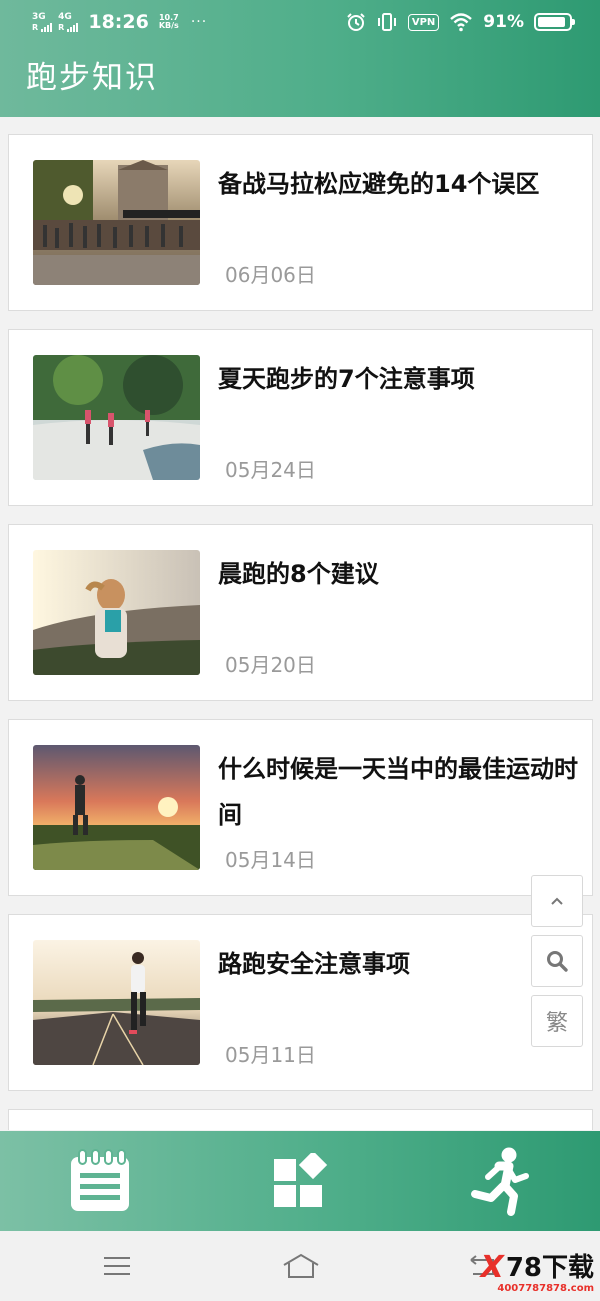 The width and height of the screenshot is (600, 1301). What do you see at coordinates (270, 1055) in the screenshot?
I see `article-date: 05月11日` at bounding box center [270, 1055].